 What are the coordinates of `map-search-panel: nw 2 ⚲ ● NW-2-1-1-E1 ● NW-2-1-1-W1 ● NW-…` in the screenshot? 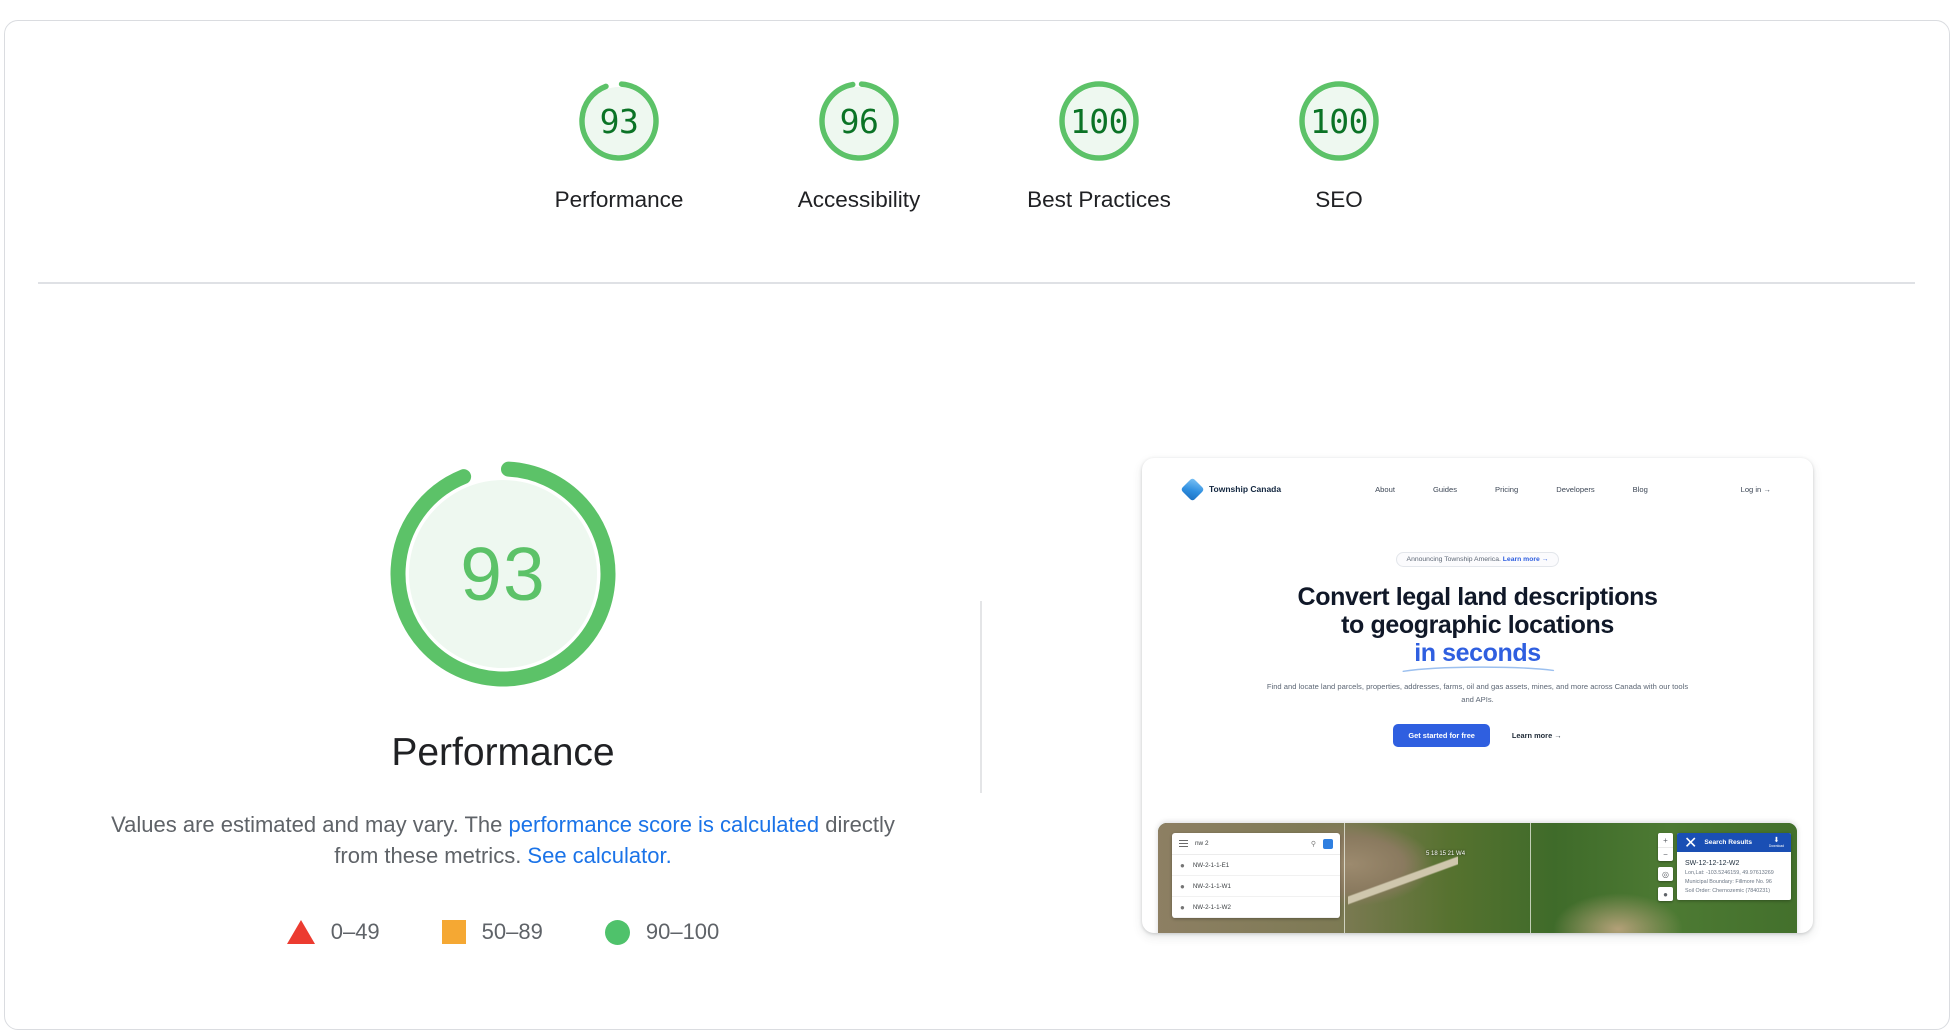 It's located at (1256, 875).